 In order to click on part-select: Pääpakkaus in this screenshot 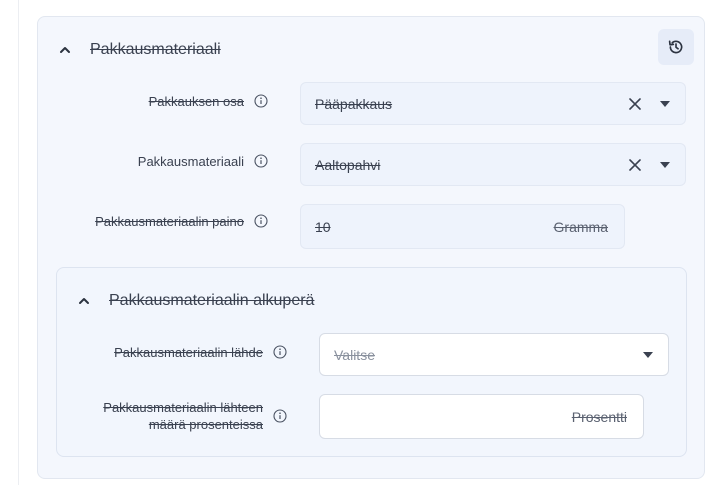, I will do `click(493, 103)`.